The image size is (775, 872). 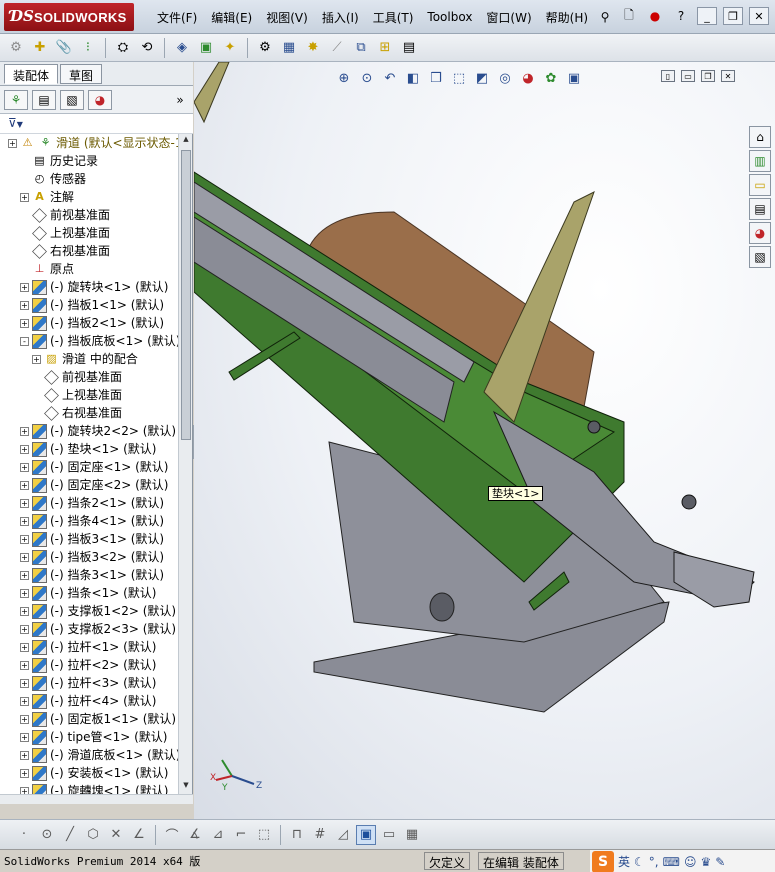 I want to click on ime-keyboard-icon: ⌨, so click(x=671, y=862).